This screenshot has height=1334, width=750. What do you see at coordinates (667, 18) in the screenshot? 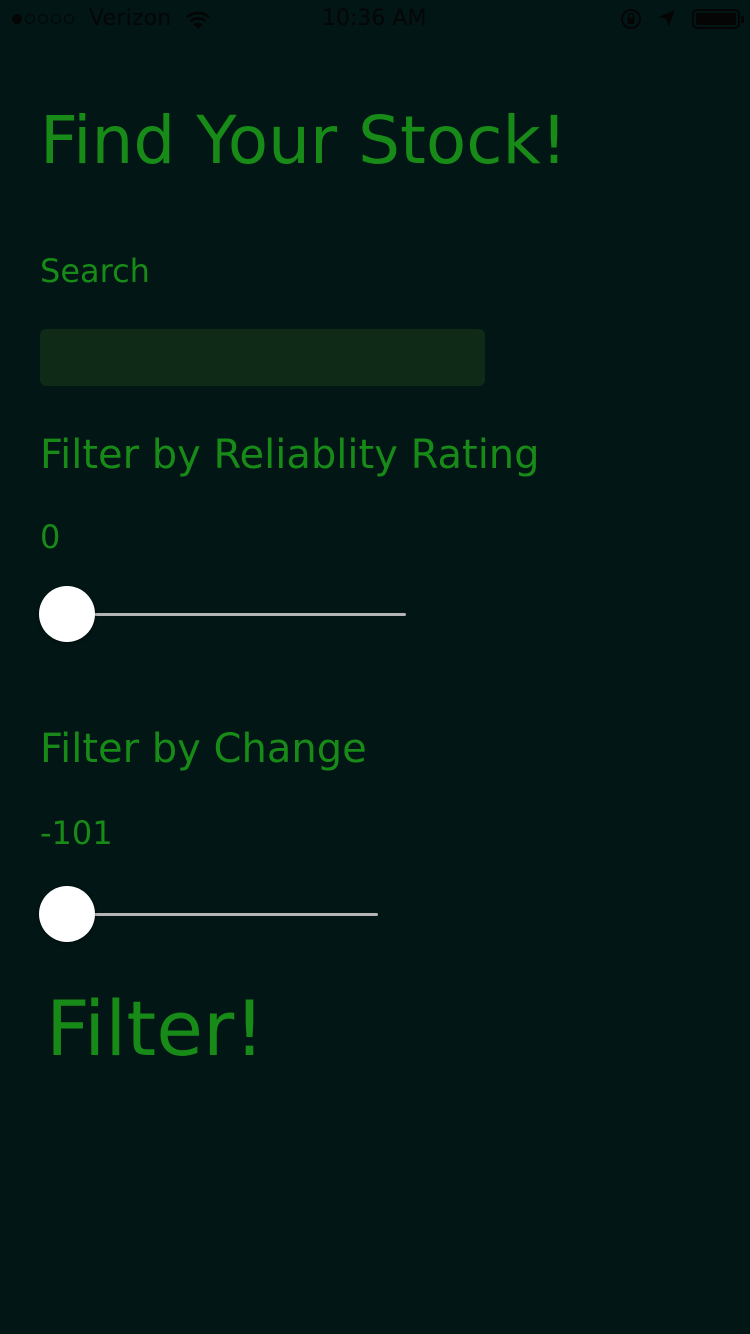
I see `location-arrow-icon` at bounding box center [667, 18].